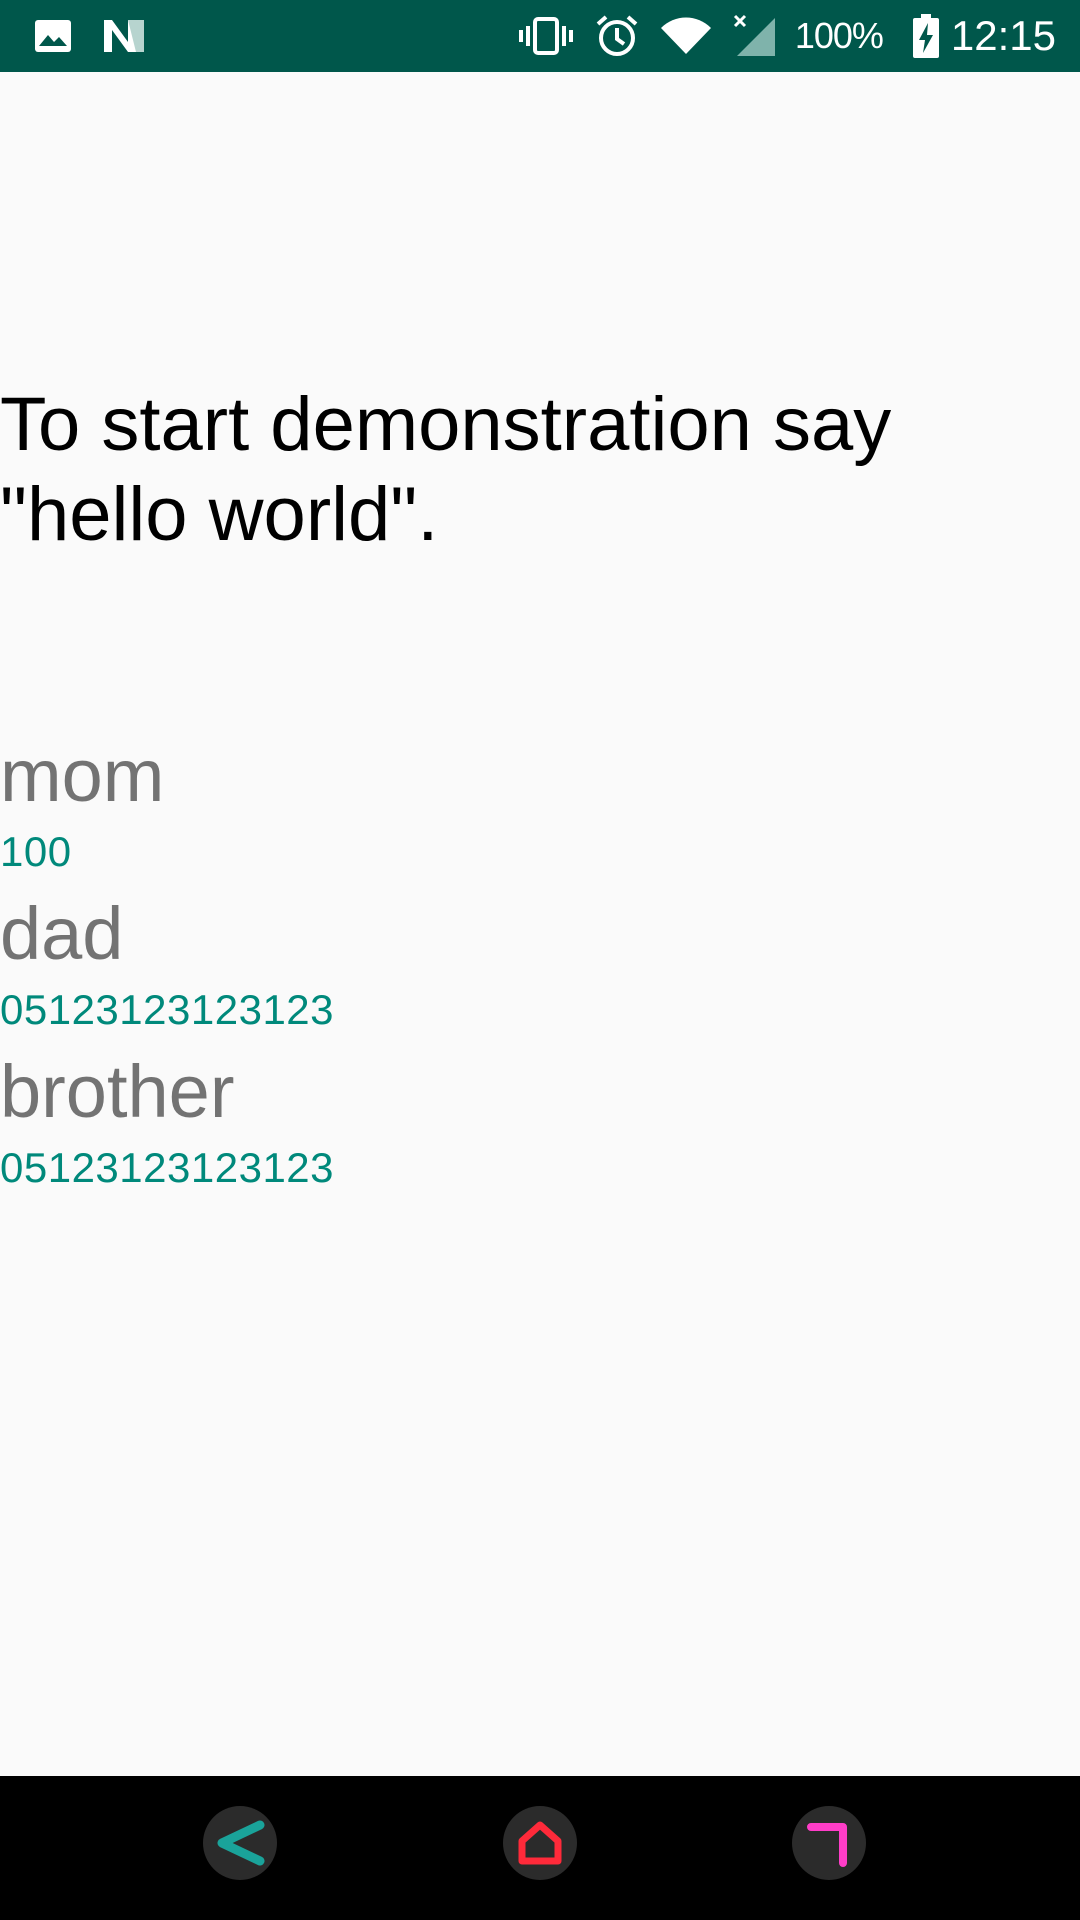 The height and width of the screenshot is (1920, 1080). What do you see at coordinates (53, 36) in the screenshot?
I see `image-icon` at bounding box center [53, 36].